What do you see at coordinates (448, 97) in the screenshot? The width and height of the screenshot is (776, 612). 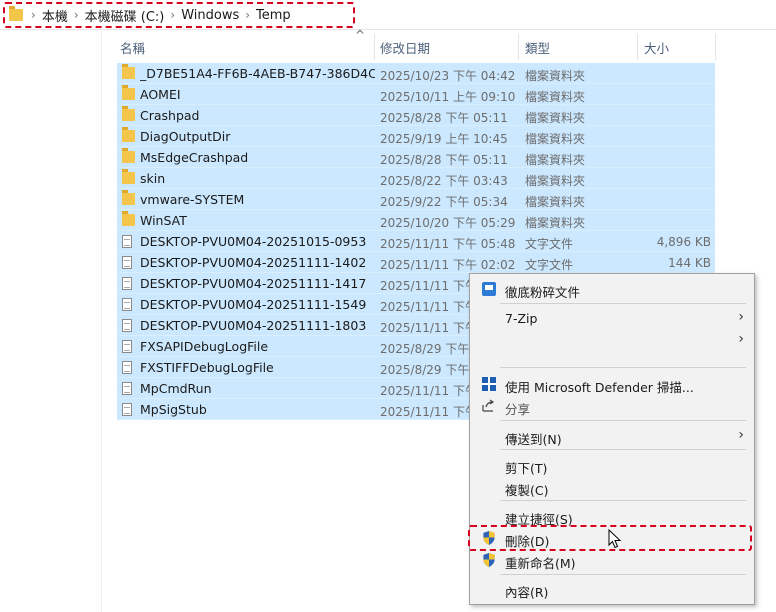 I see `file-date: 2025/10/11 上午 09:10` at bounding box center [448, 97].